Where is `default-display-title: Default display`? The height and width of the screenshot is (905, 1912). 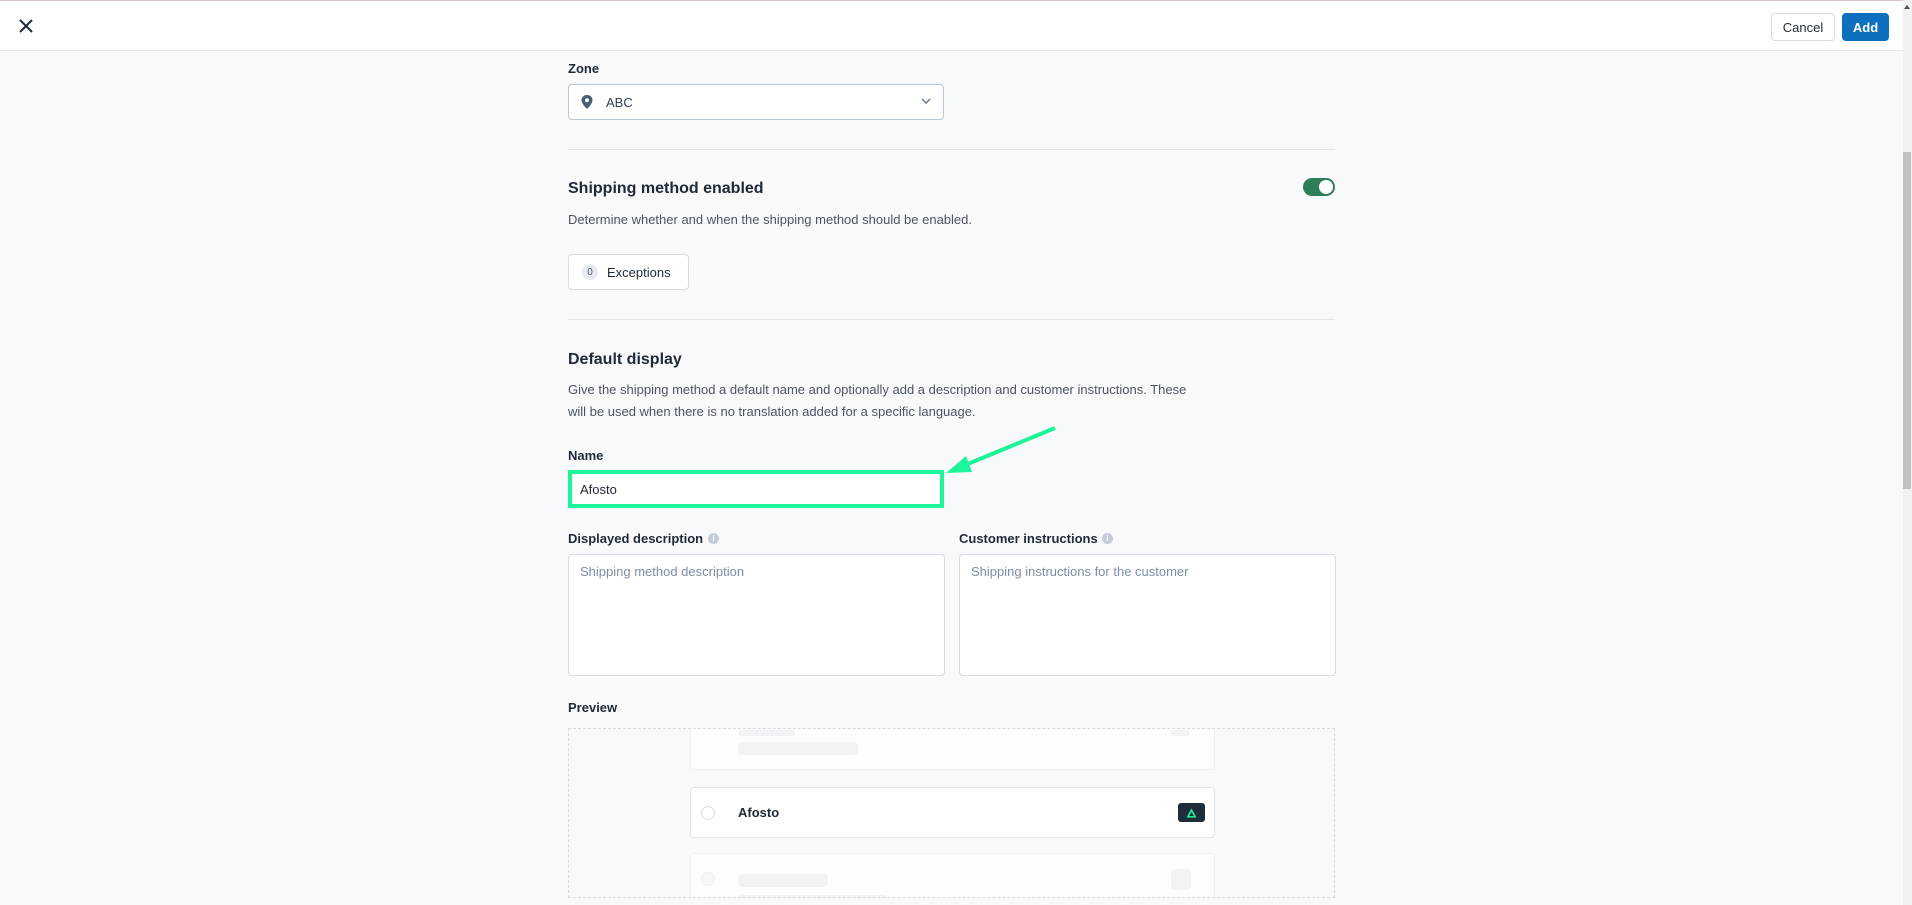 default-display-title: Default display is located at coordinates (625, 359).